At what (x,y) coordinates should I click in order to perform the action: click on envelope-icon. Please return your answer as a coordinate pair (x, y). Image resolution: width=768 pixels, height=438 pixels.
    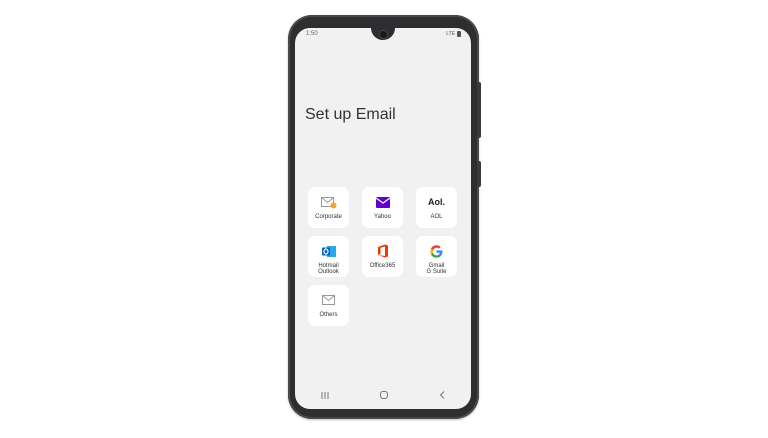
    Looking at the image, I should click on (328, 300).